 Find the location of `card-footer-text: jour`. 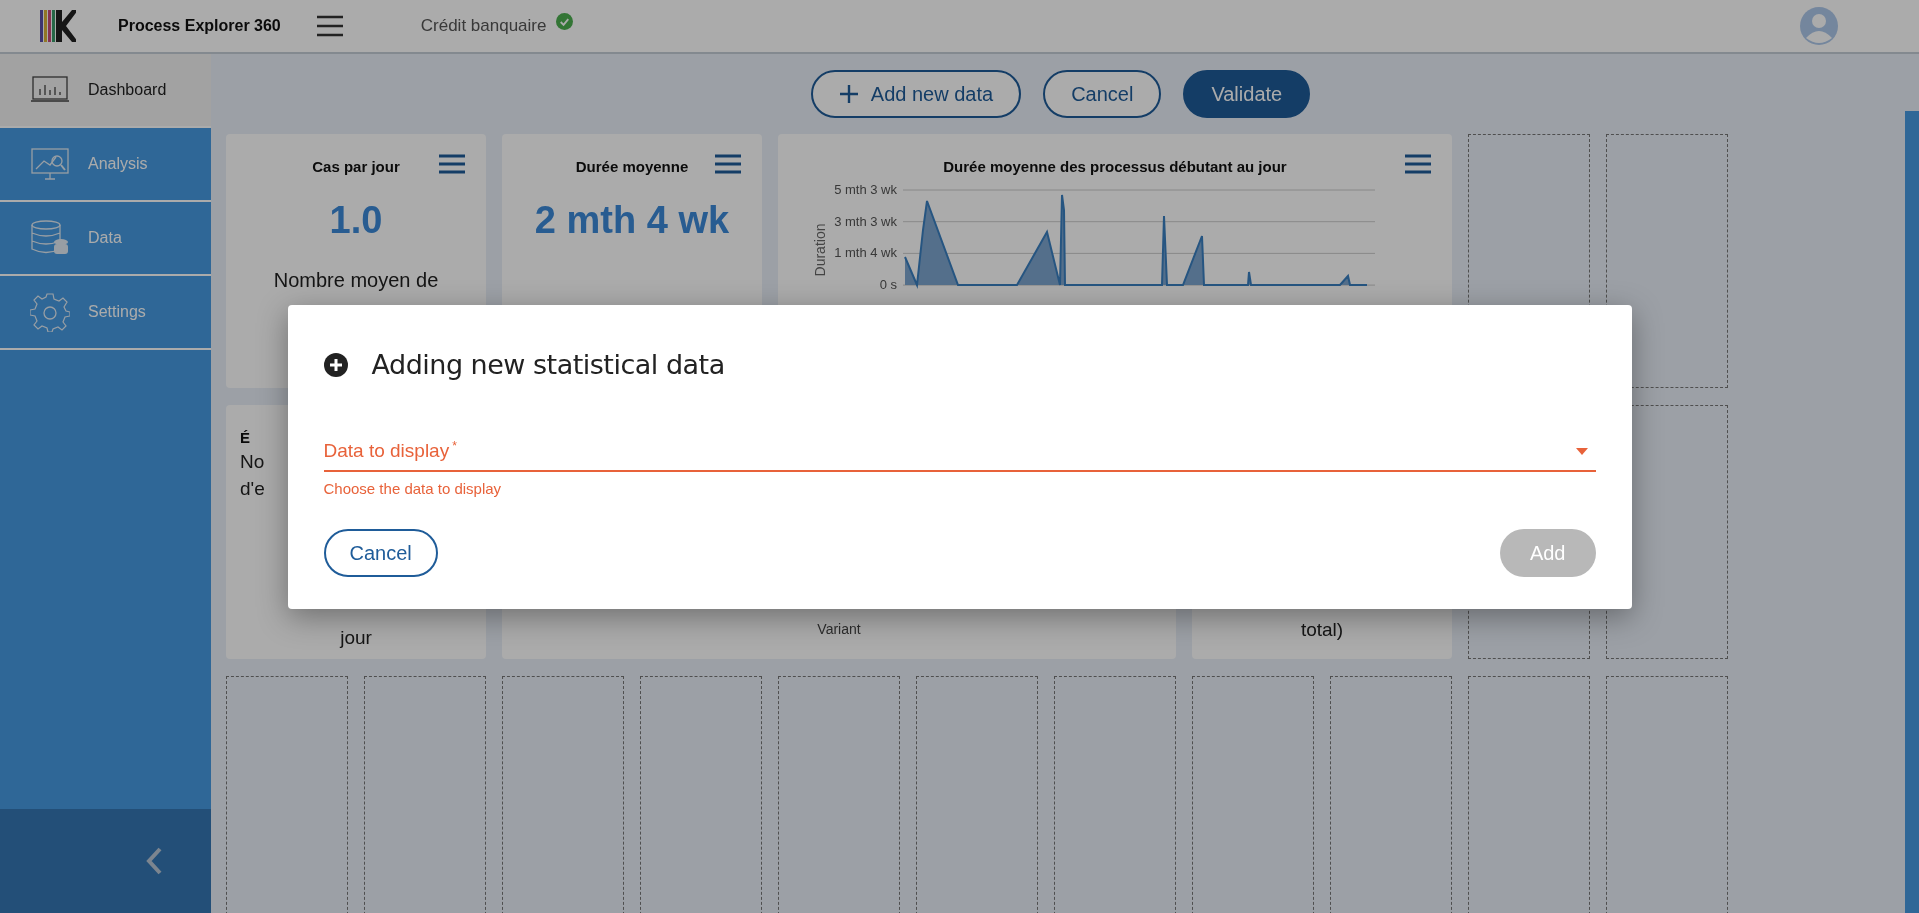

card-footer-text: jour is located at coordinates (356, 638).